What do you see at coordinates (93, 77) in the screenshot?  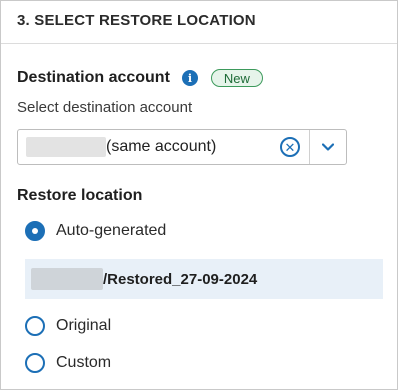 I see `destination-account-label: Destination account` at bounding box center [93, 77].